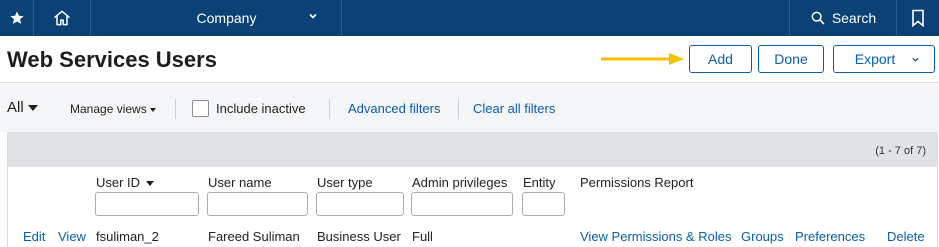 This screenshot has width=939, height=247. What do you see at coordinates (345, 182) in the screenshot?
I see `column-header-user-type: User type` at bounding box center [345, 182].